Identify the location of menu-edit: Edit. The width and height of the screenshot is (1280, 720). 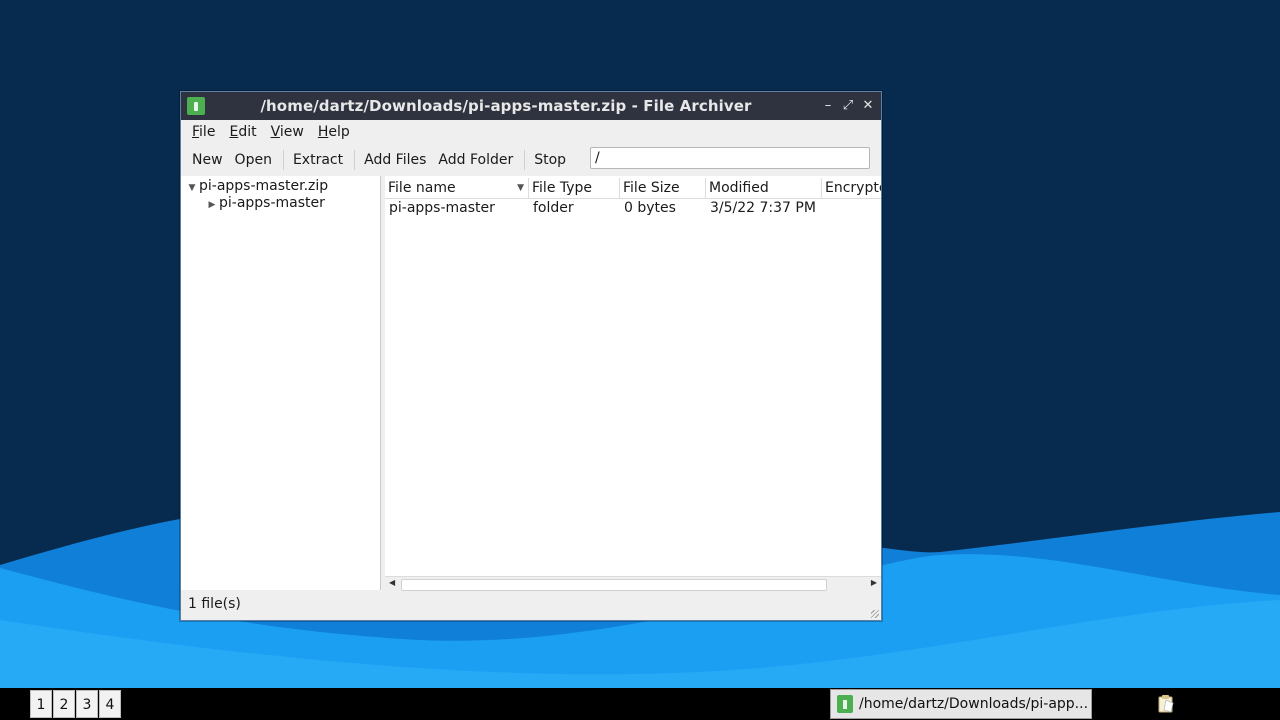
(242, 132).